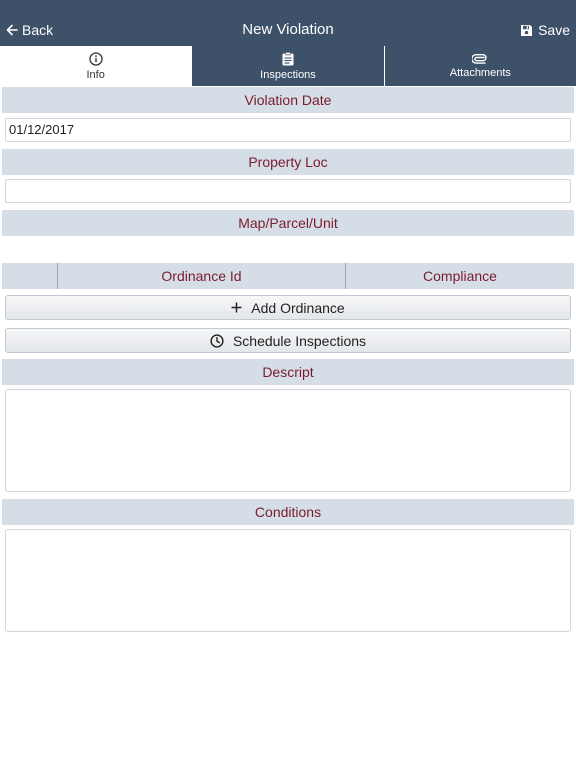  I want to click on violation-date-header: Violation Date, so click(288, 100).